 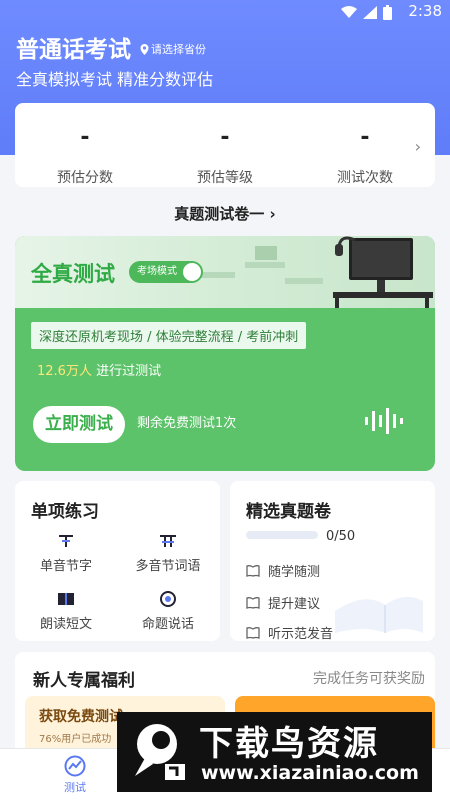 What do you see at coordinates (332, 561) in the screenshot?
I see `selected-papers-card: 精选真题卷 0/50 随学随测 提升建议 听示范发音` at bounding box center [332, 561].